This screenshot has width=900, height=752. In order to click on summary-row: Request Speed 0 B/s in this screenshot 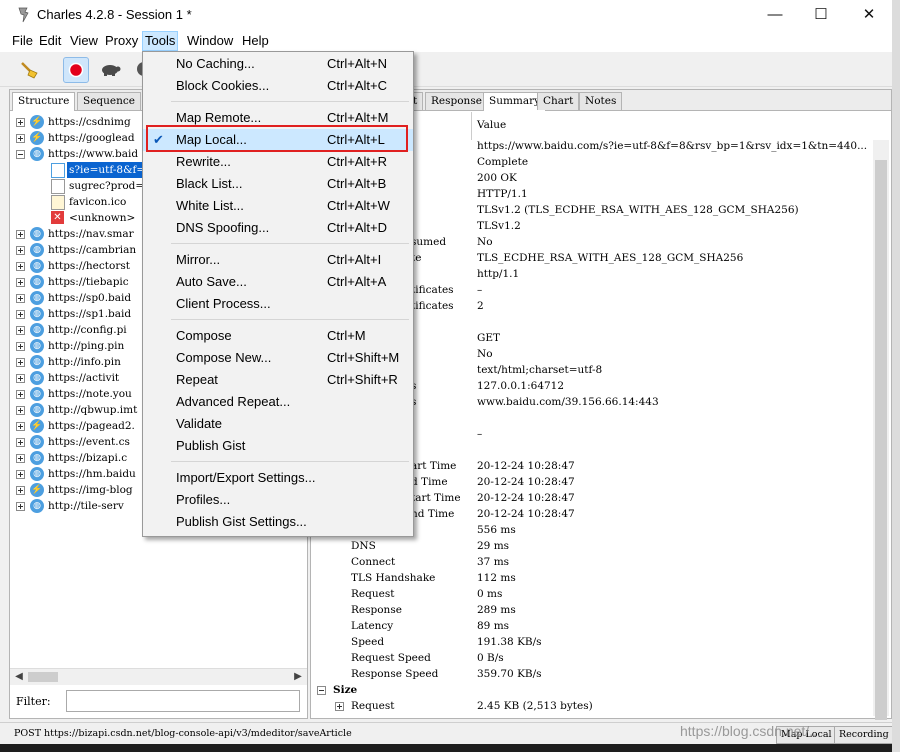, I will do `click(592, 658)`.